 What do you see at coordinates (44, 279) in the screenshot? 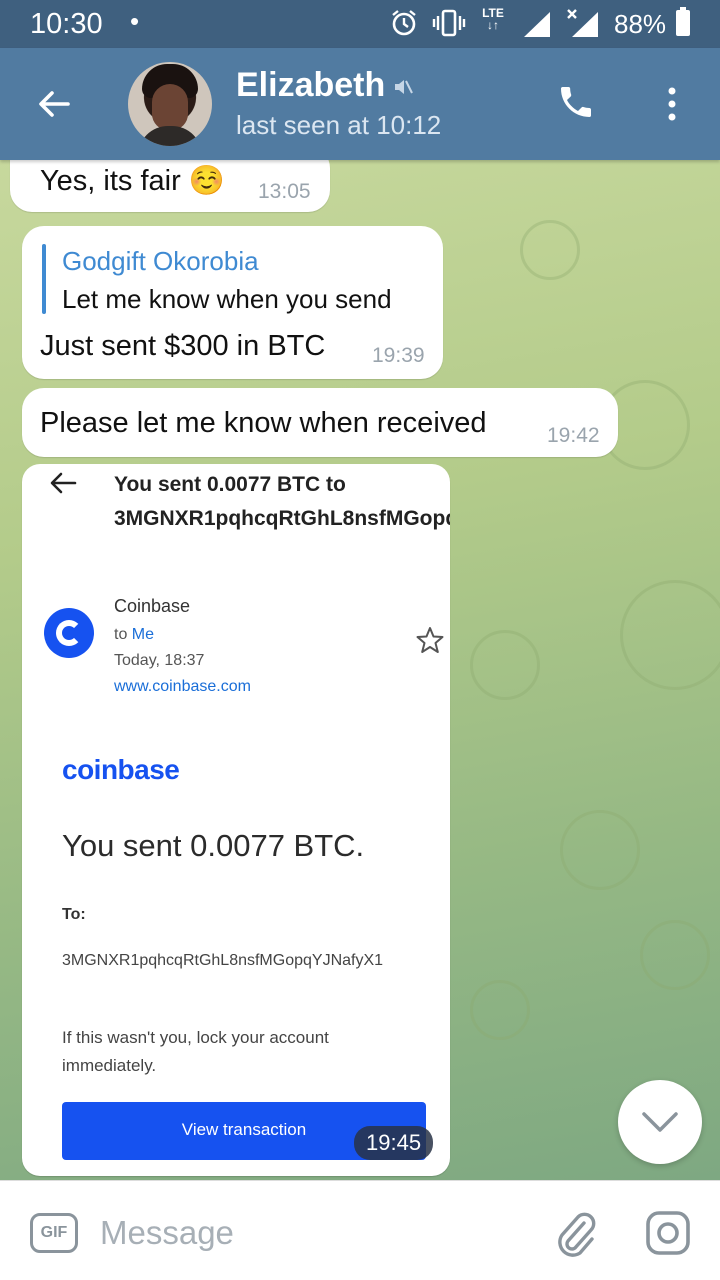
I see `reply-quote-bar` at bounding box center [44, 279].